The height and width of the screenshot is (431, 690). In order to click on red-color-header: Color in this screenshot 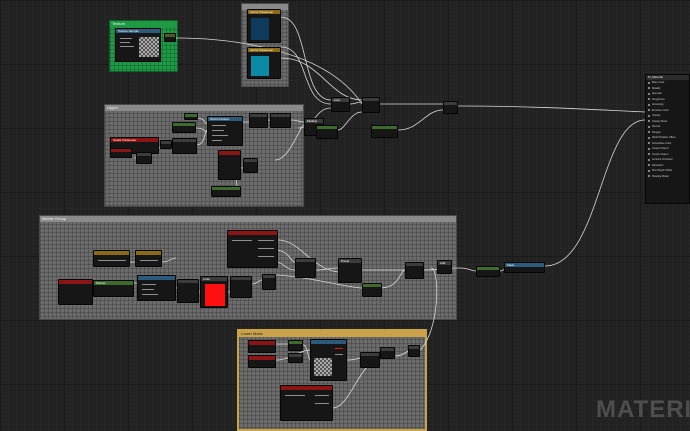, I will do `click(214, 279)`.